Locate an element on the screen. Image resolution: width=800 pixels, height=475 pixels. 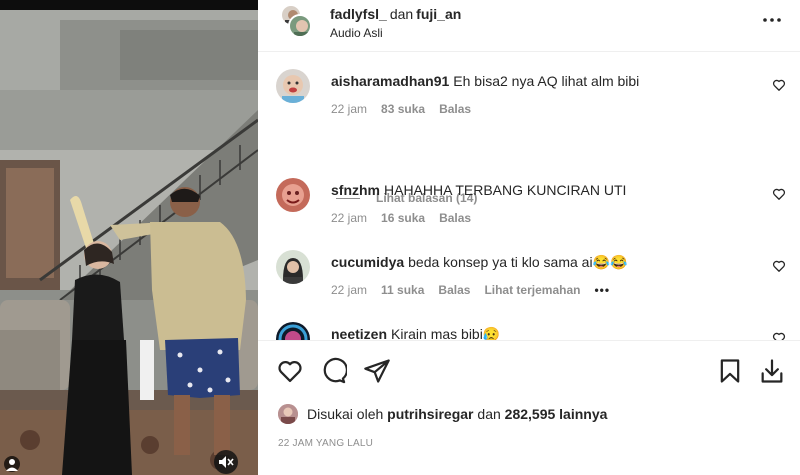
post-authors: fadlyfsl_ dan fuji_an is located at coordinates (395, 14).